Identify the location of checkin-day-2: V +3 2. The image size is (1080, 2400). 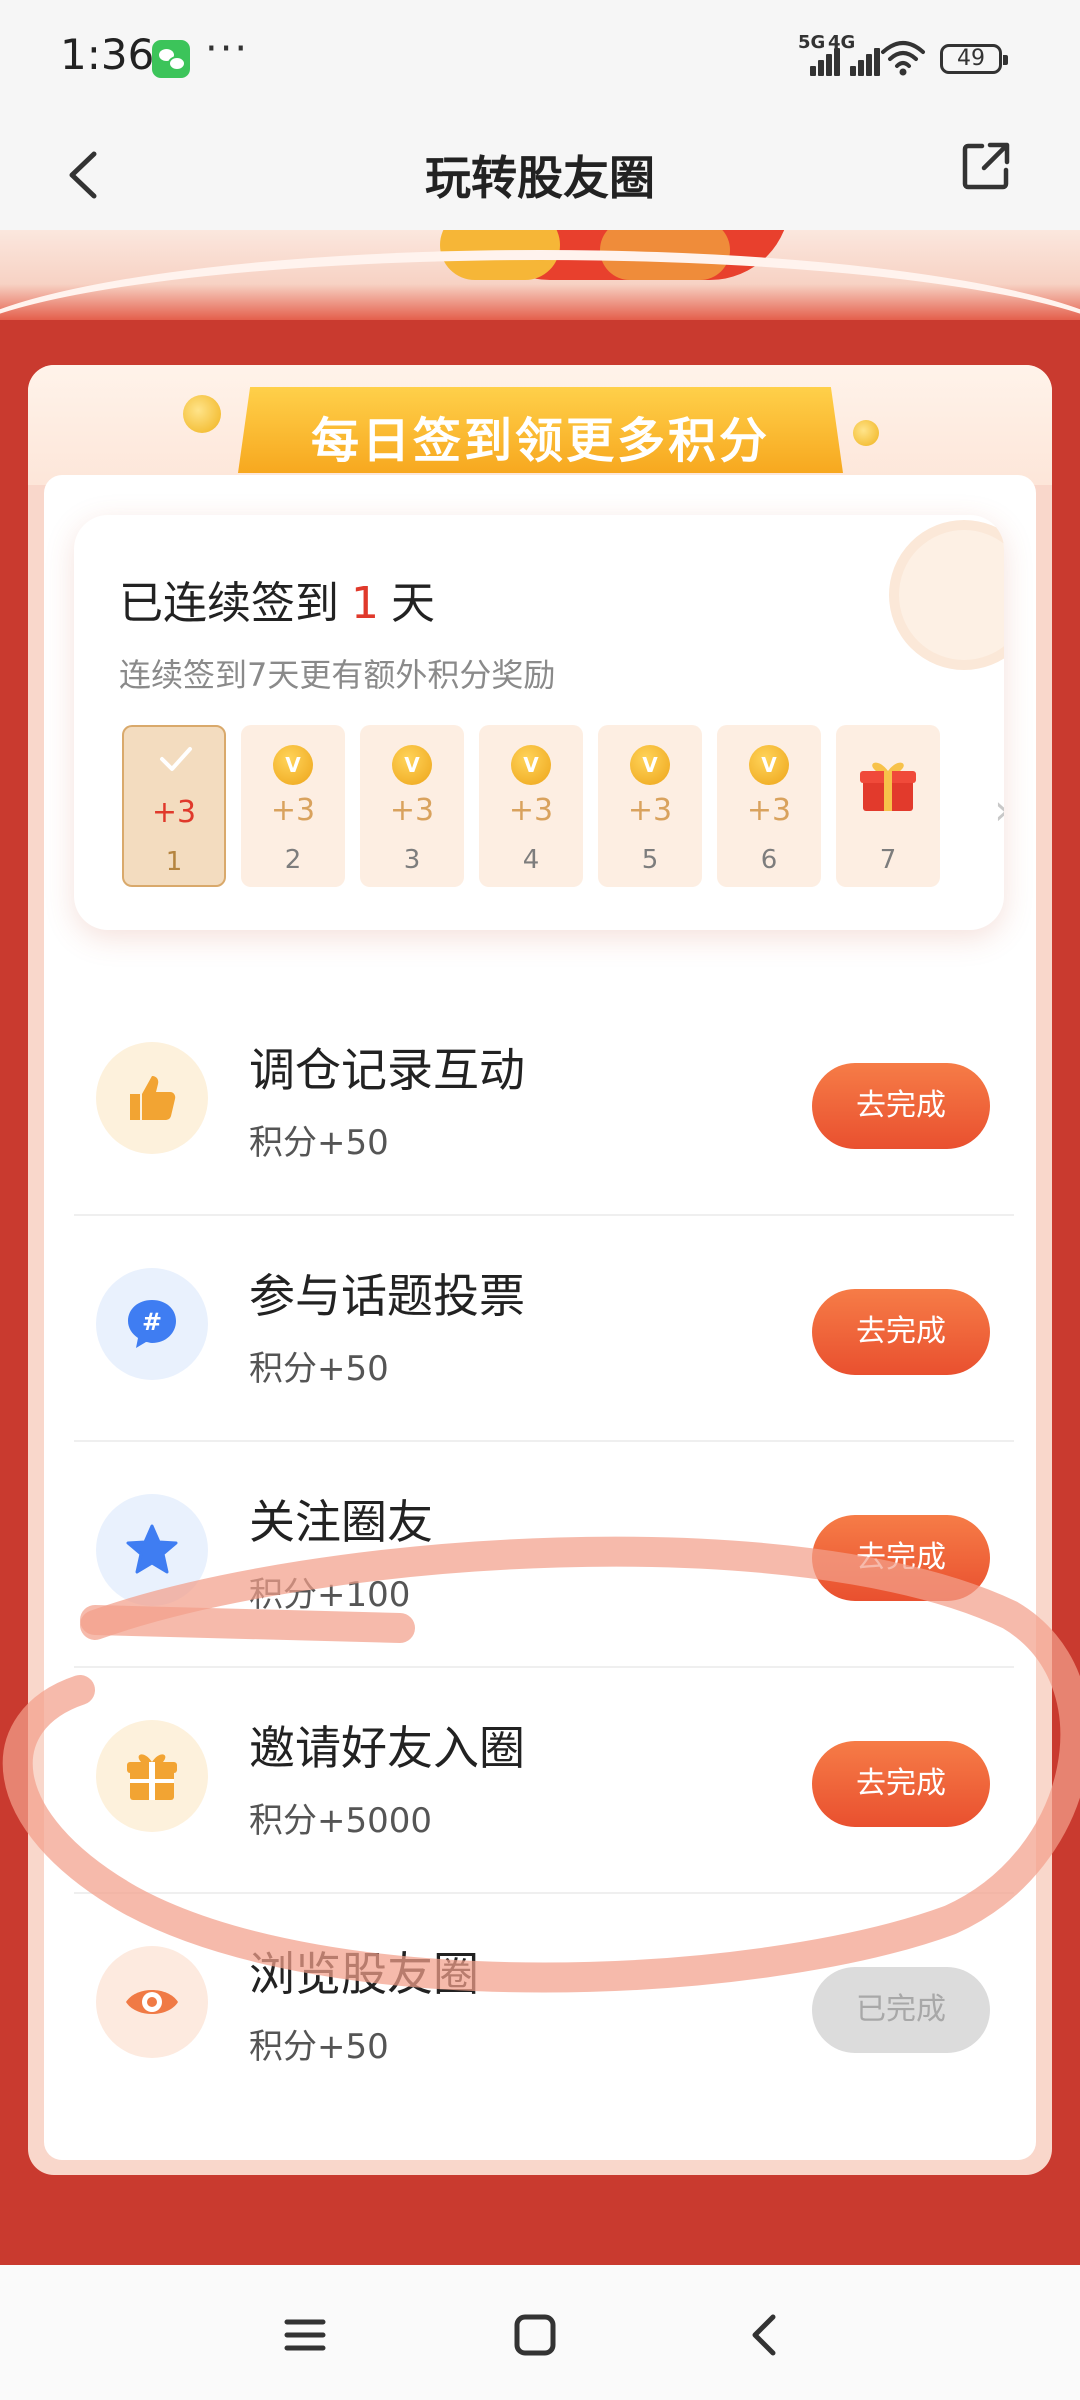
(293, 806).